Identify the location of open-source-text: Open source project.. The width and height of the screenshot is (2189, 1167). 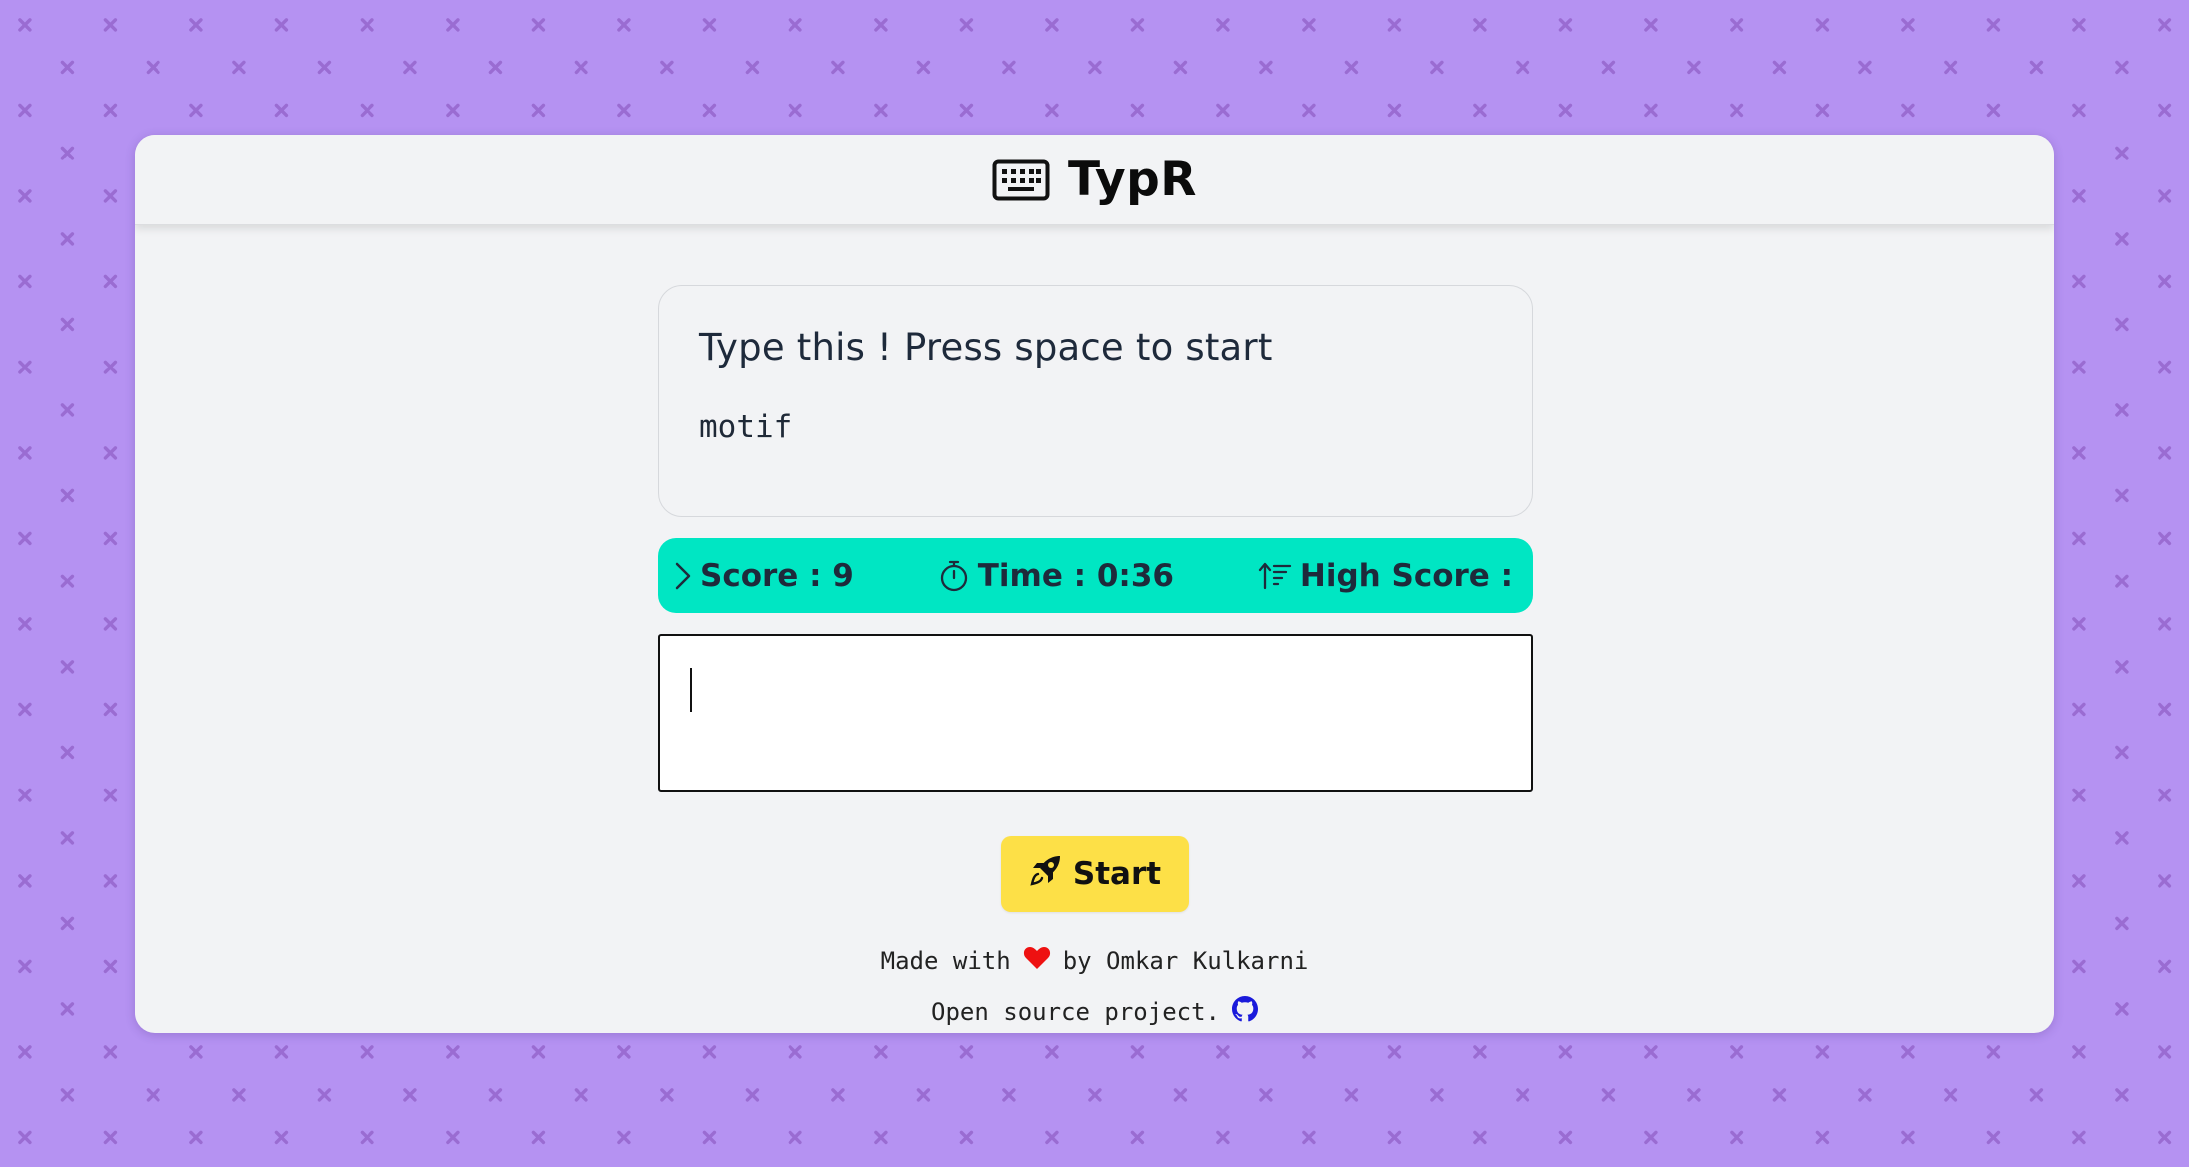
(1075, 1012).